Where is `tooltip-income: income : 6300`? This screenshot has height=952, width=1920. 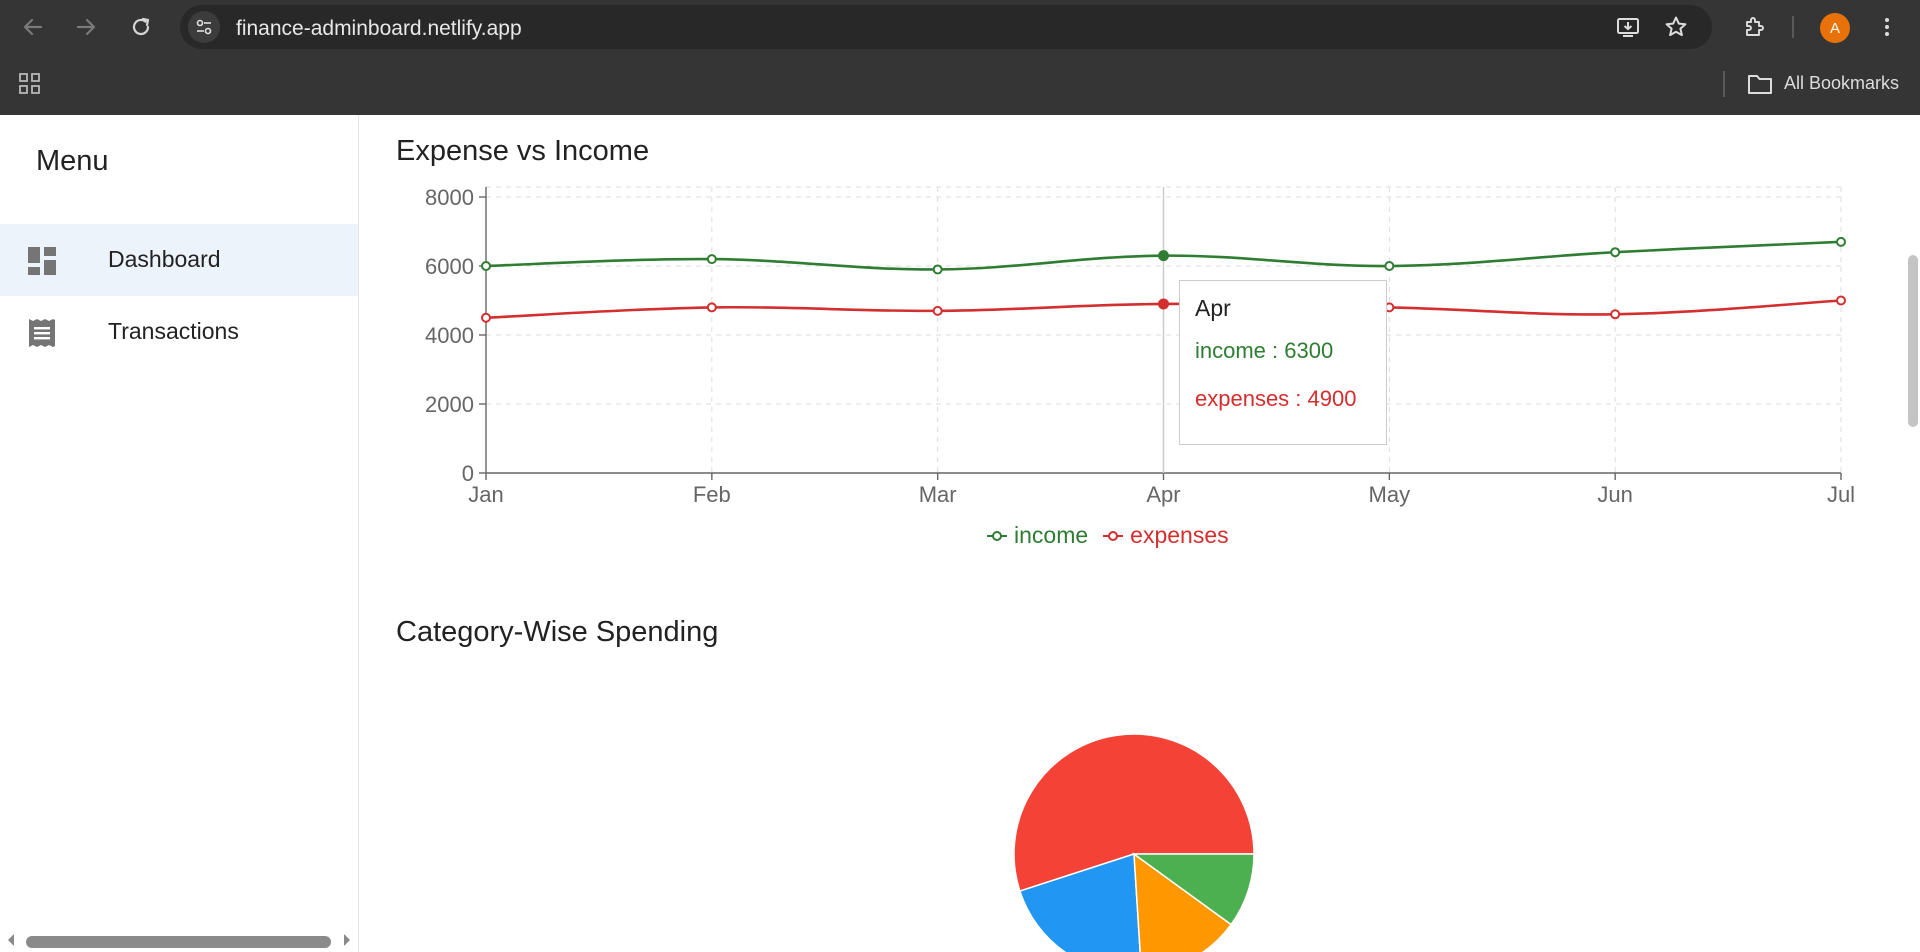 tooltip-income: income : 6300 is located at coordinates (1264, 350).